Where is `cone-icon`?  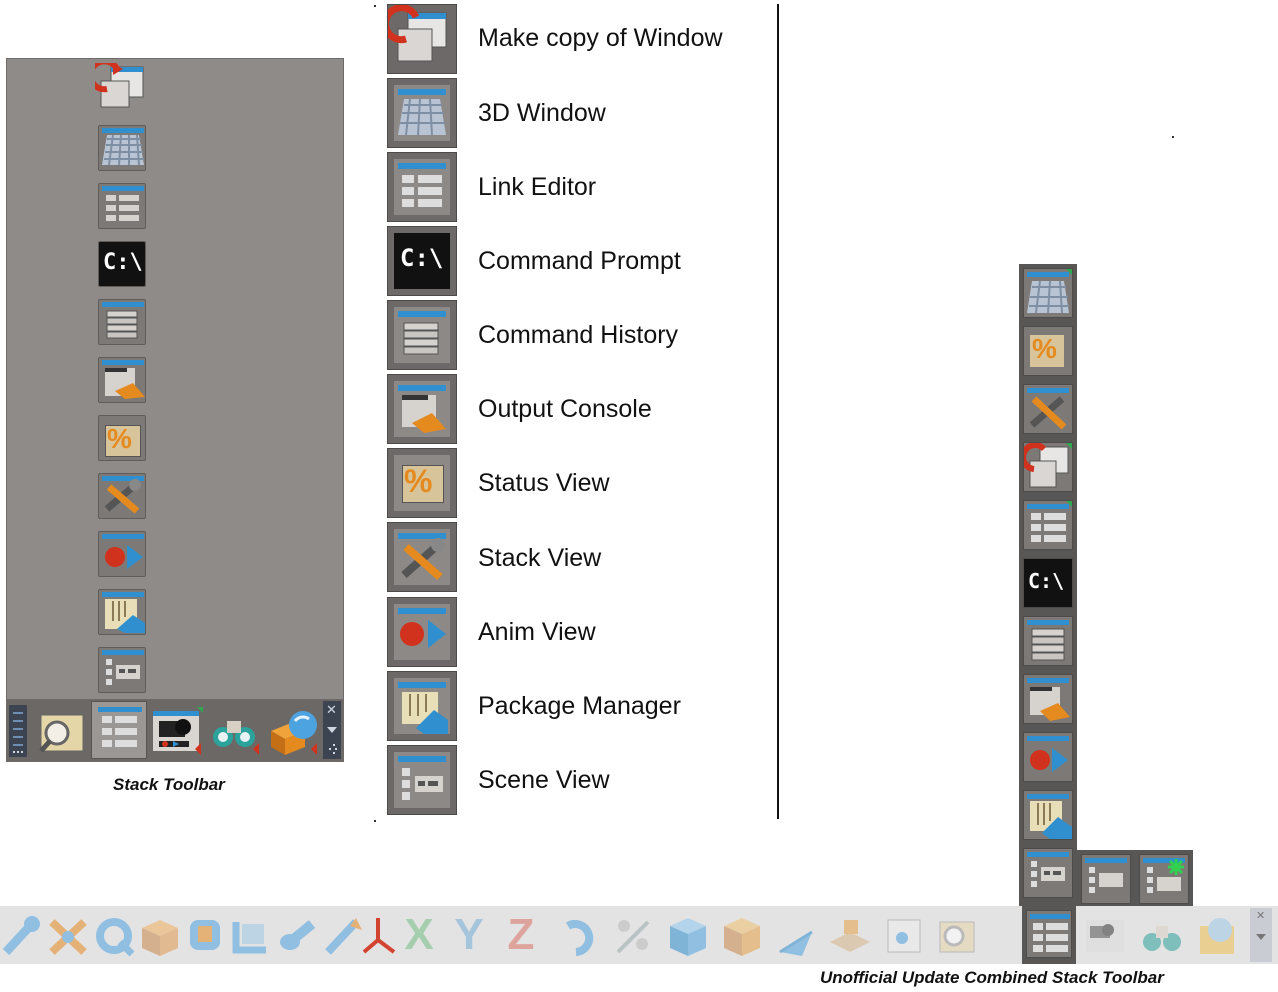
cone-icon is located at coordinates (795, 935).